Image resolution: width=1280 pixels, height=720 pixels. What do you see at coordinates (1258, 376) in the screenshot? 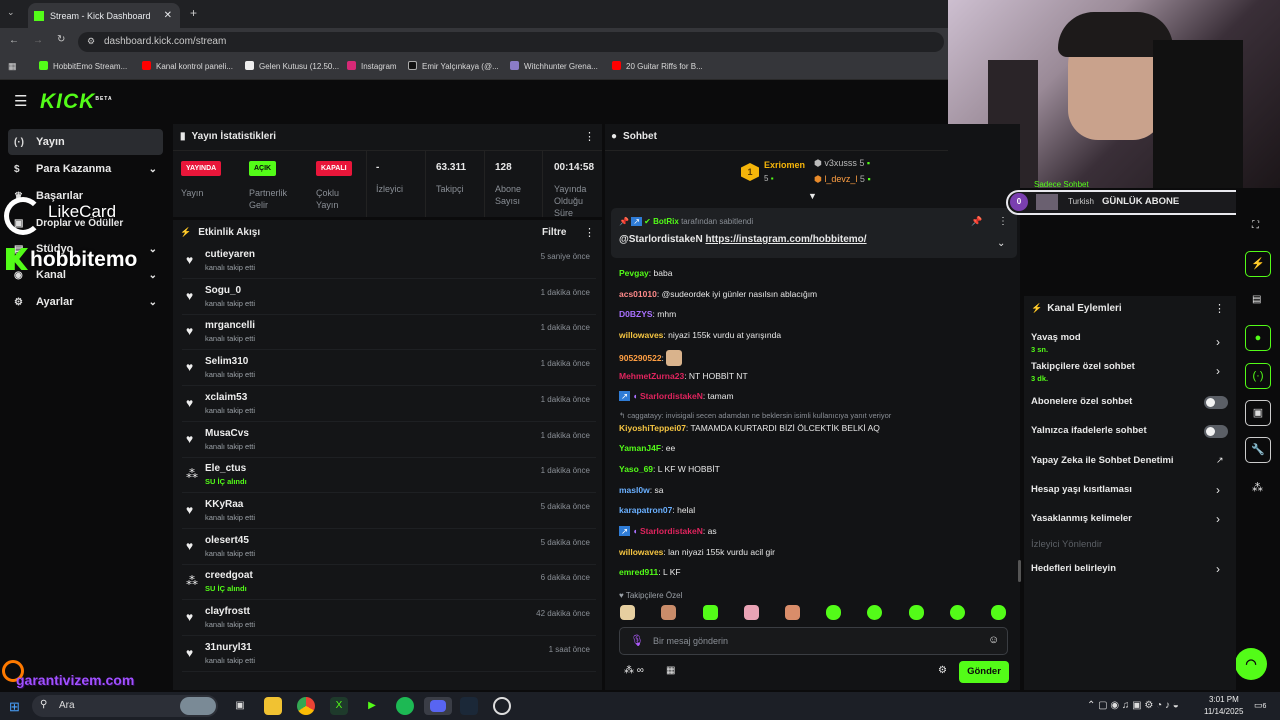
I see `quick-action-broadcast-icon: (·)` at bounding box center [1258, 376].